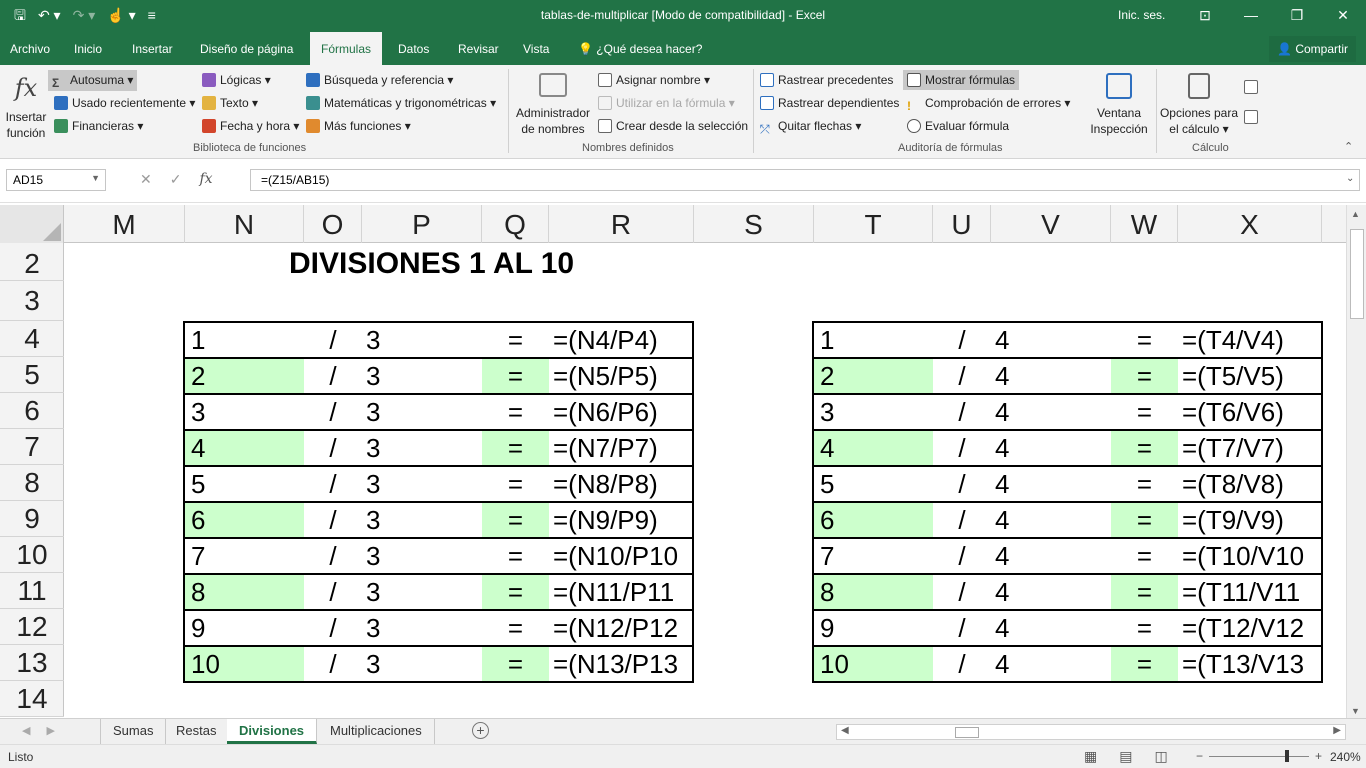  I want to click on create-from-selection-button: Crear desde la selección, so click(673, 126).